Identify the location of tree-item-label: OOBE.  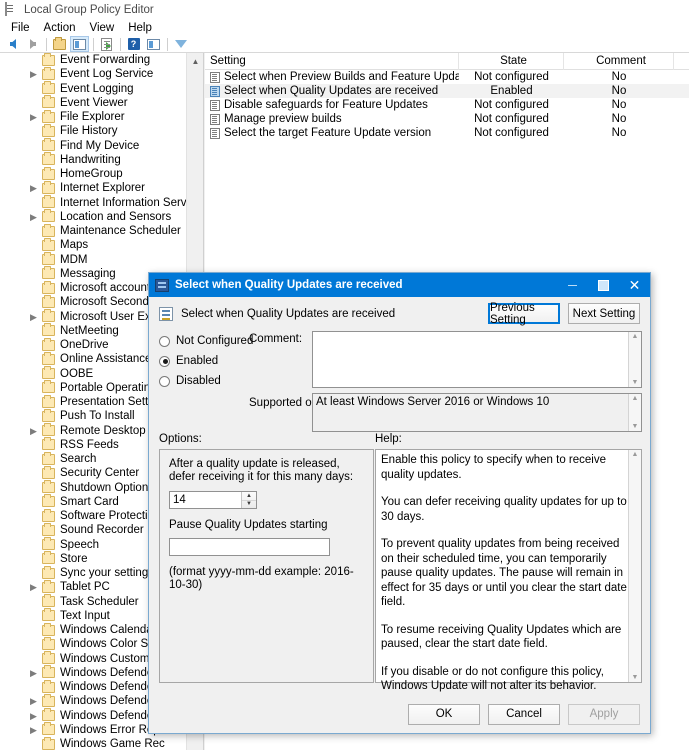
(77, 373).